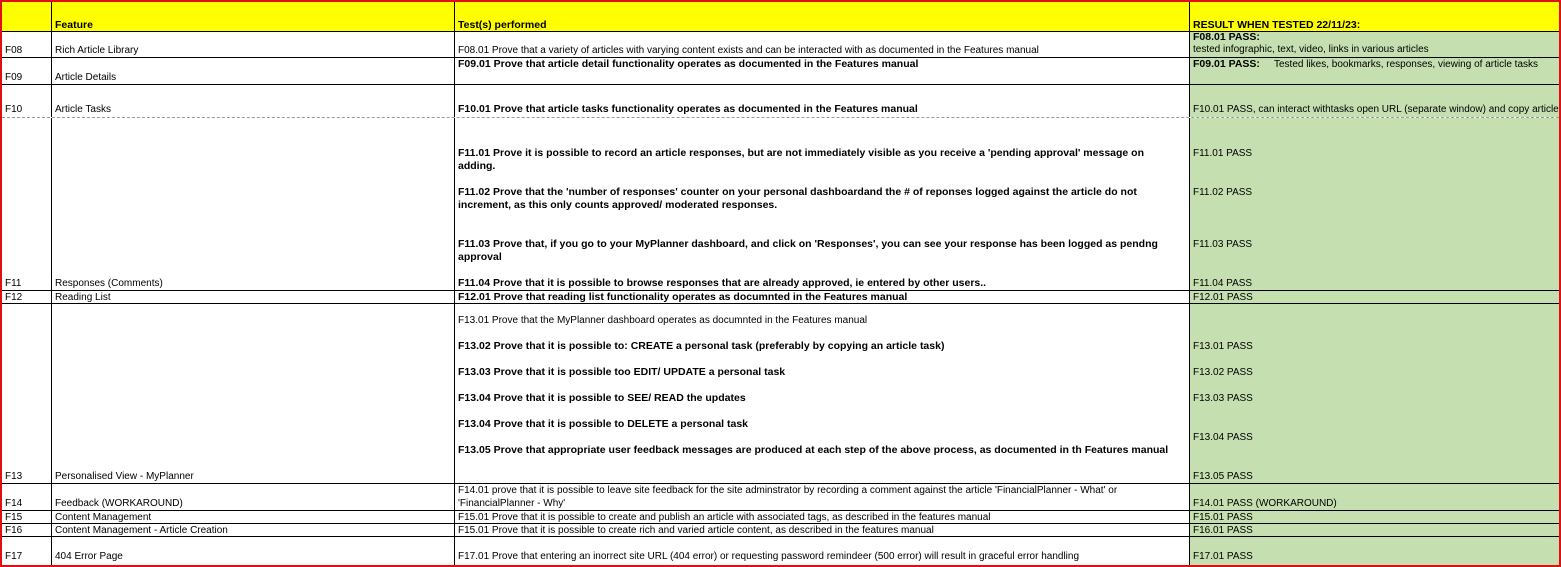 The height and width of the screenshot is (567, 1561). I want to click on cell-id: F10, so click(27, 101).